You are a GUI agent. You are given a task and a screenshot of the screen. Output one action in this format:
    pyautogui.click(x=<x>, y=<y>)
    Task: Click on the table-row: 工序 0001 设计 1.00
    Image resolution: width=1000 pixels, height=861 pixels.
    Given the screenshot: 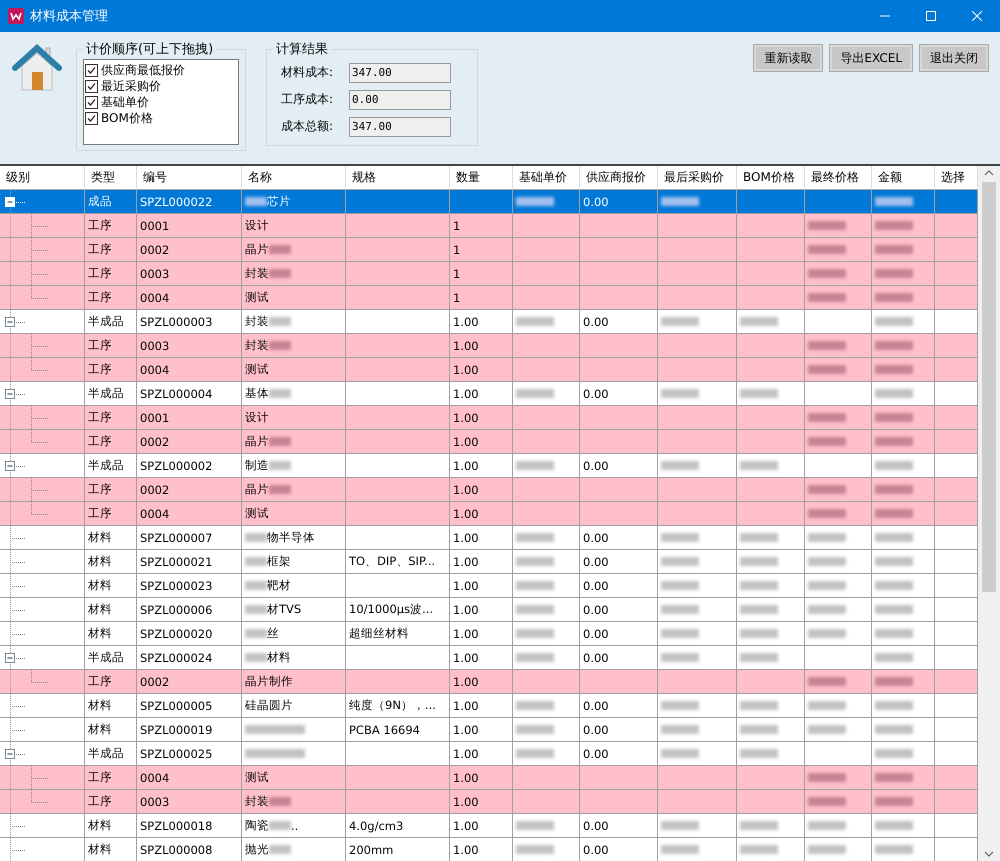 What is the action you would take?
    pyautogui.click(x=489, y=418)
    